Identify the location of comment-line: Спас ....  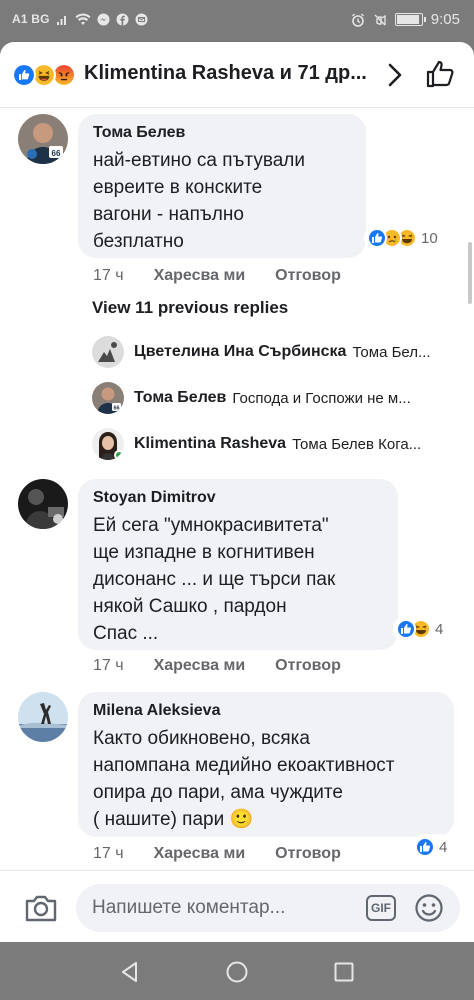
(126, 633).